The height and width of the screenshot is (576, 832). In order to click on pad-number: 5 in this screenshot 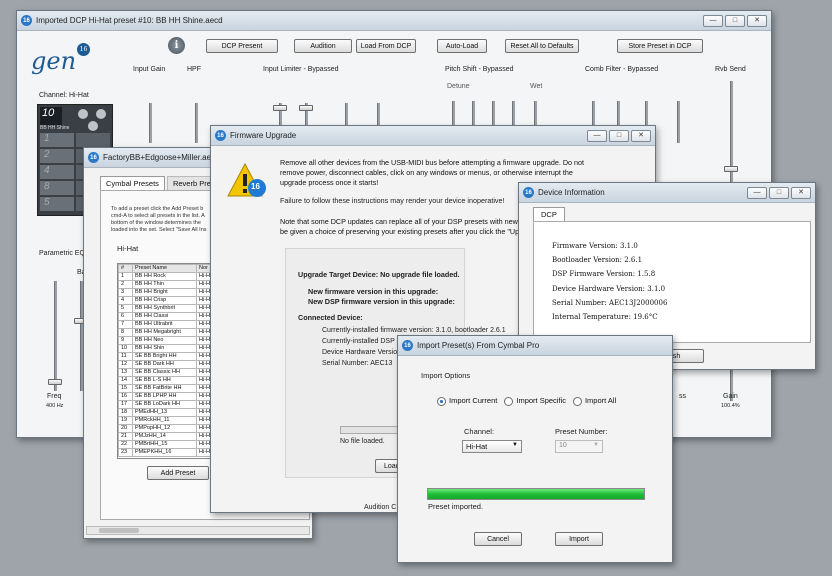, I will do `click(47, 202)`.